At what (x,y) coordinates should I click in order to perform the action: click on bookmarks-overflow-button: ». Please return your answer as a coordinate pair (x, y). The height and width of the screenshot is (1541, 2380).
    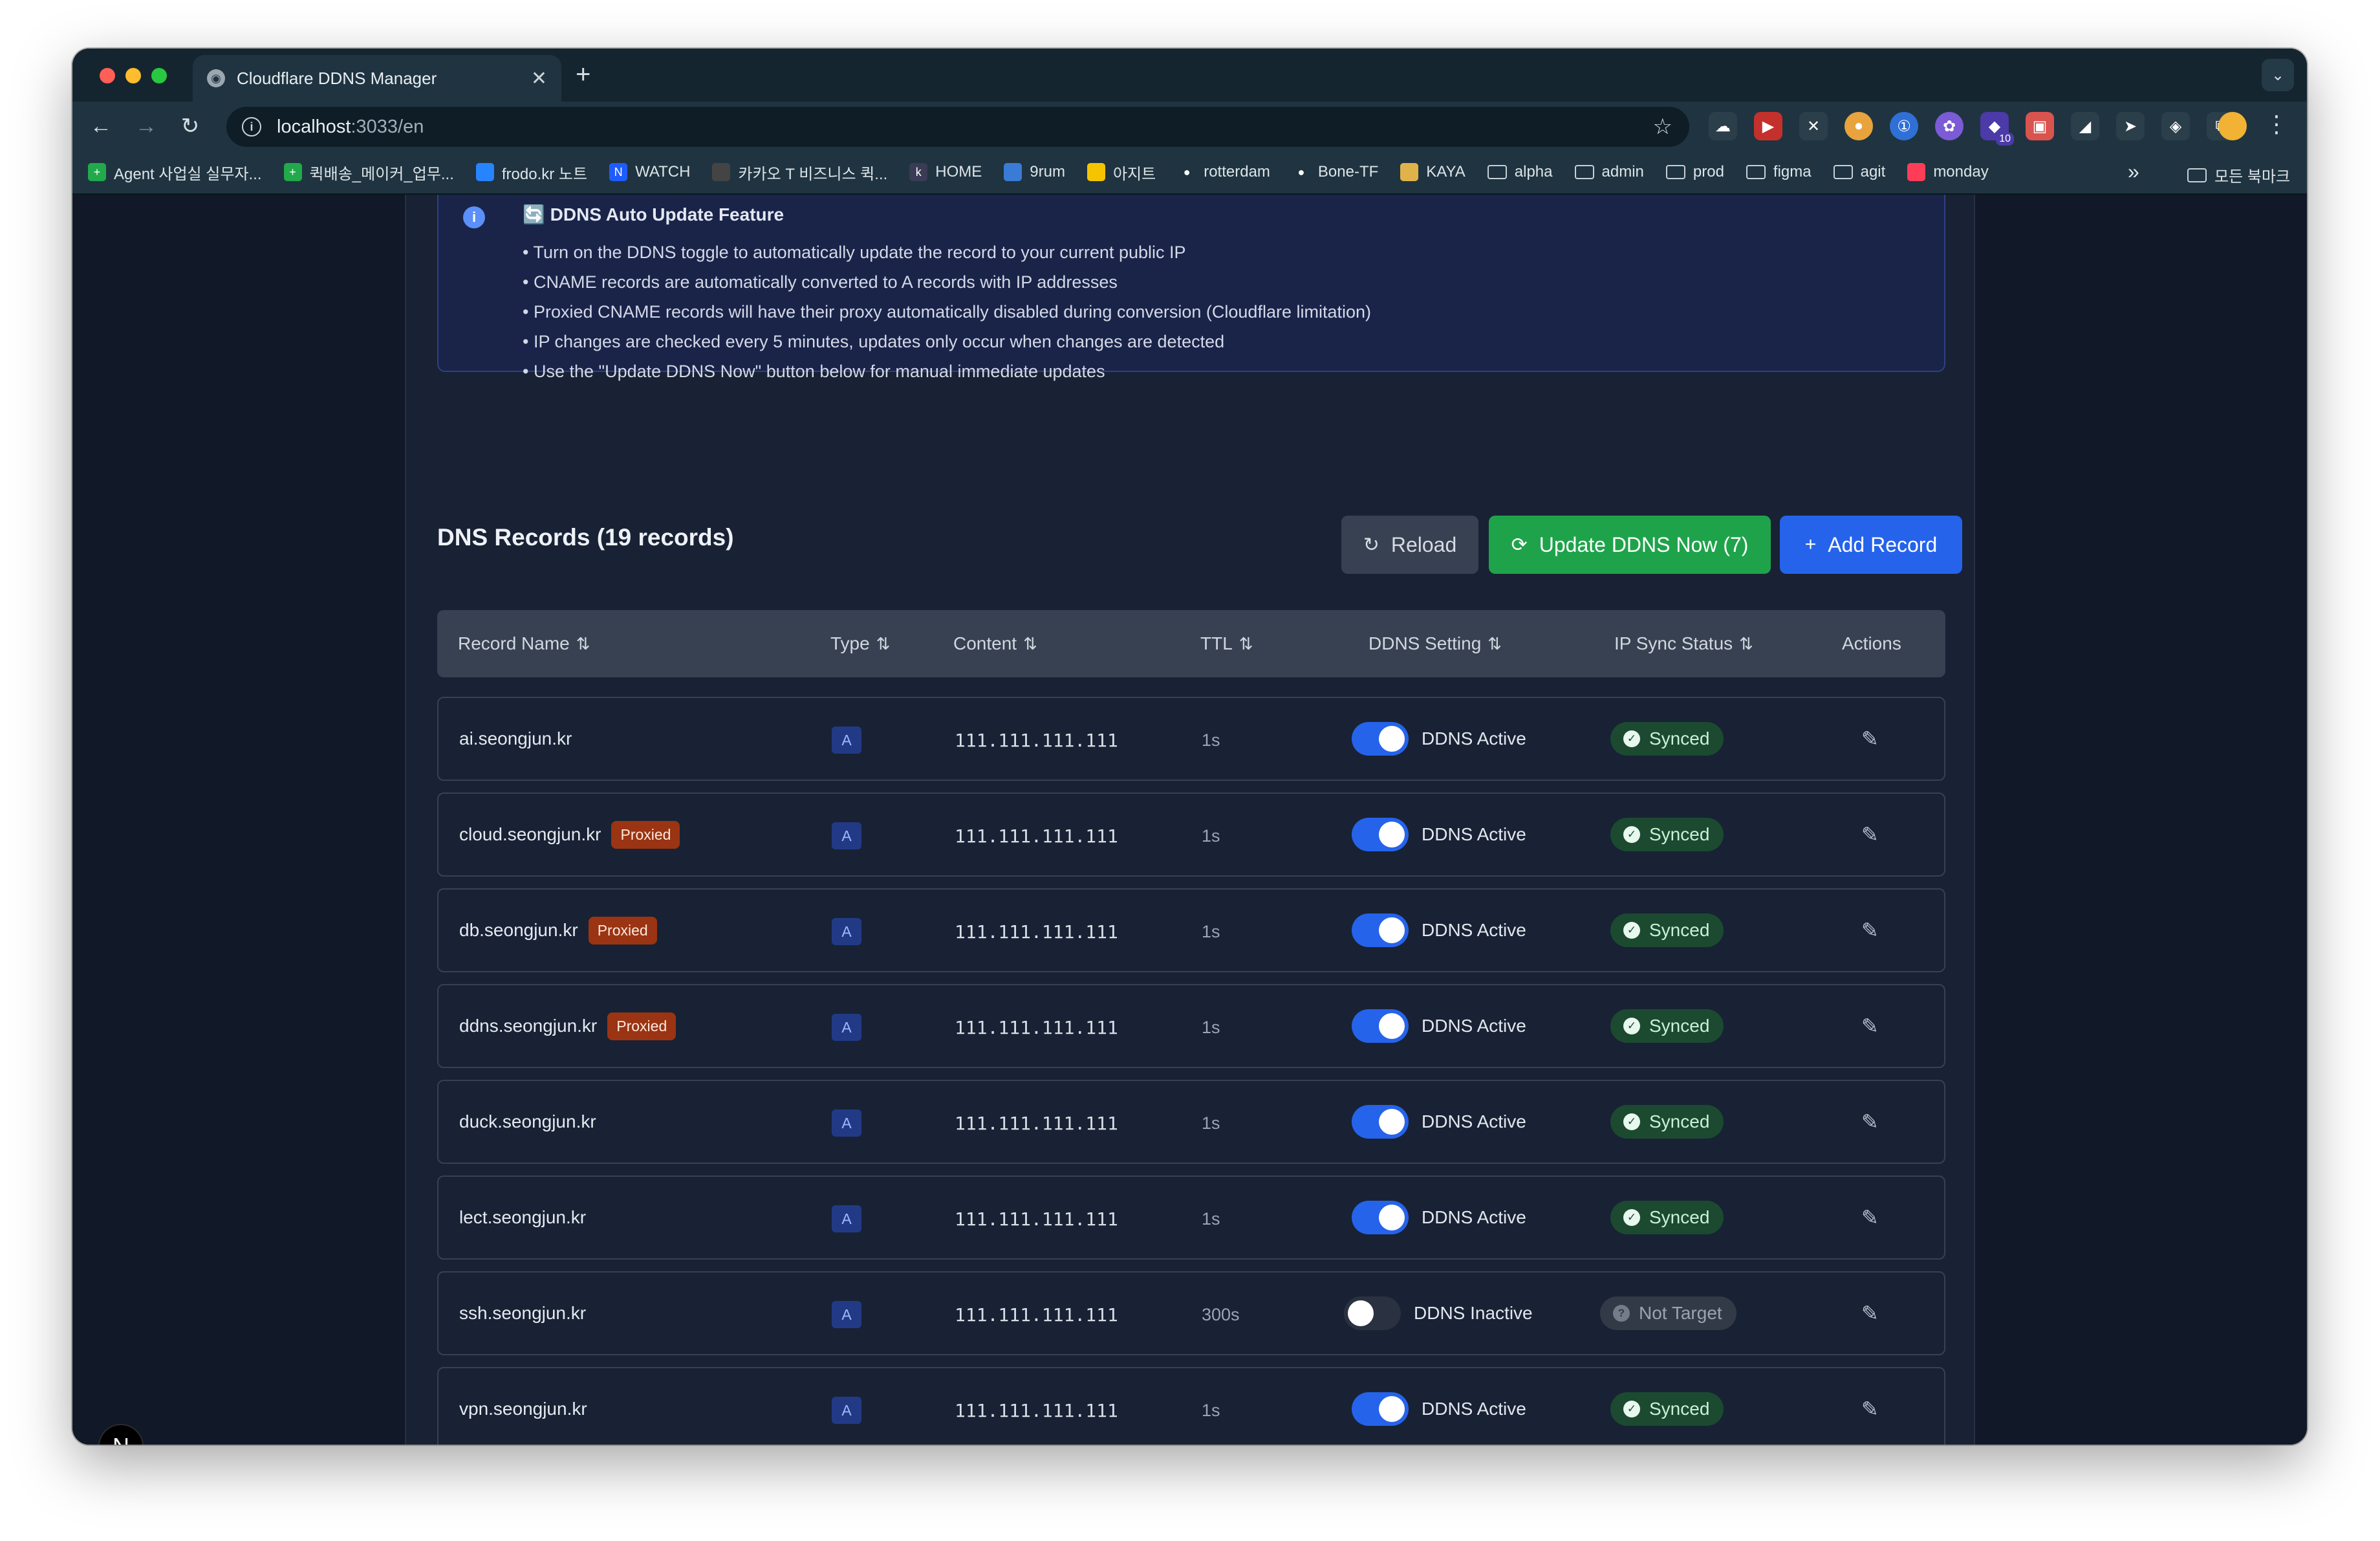
    Looking at the image, I should click on (2133, 172).